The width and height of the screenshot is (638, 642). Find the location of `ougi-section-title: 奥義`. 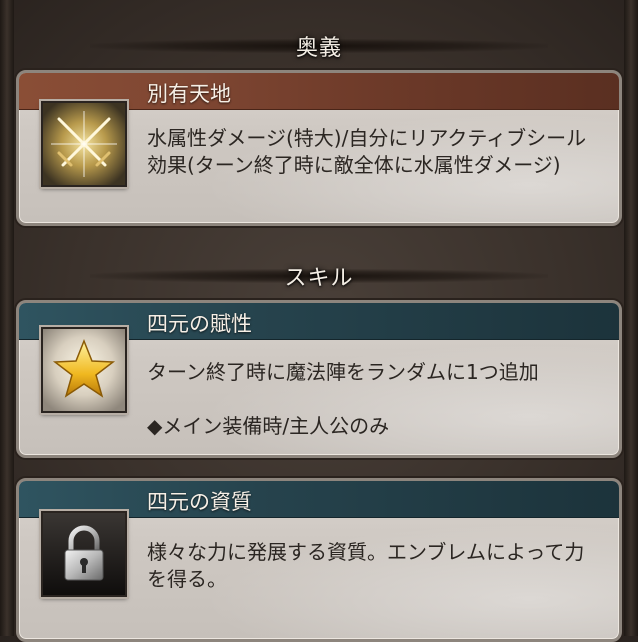

ougi-section-title: 奥義 is located at coordinates (318, 48).